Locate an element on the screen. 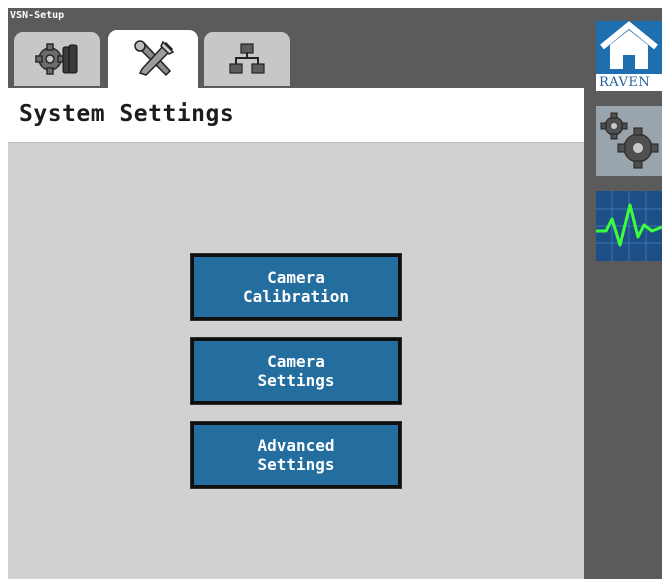  camera-calibration-label-line2: Calibration is located at coordinates (296, 296).